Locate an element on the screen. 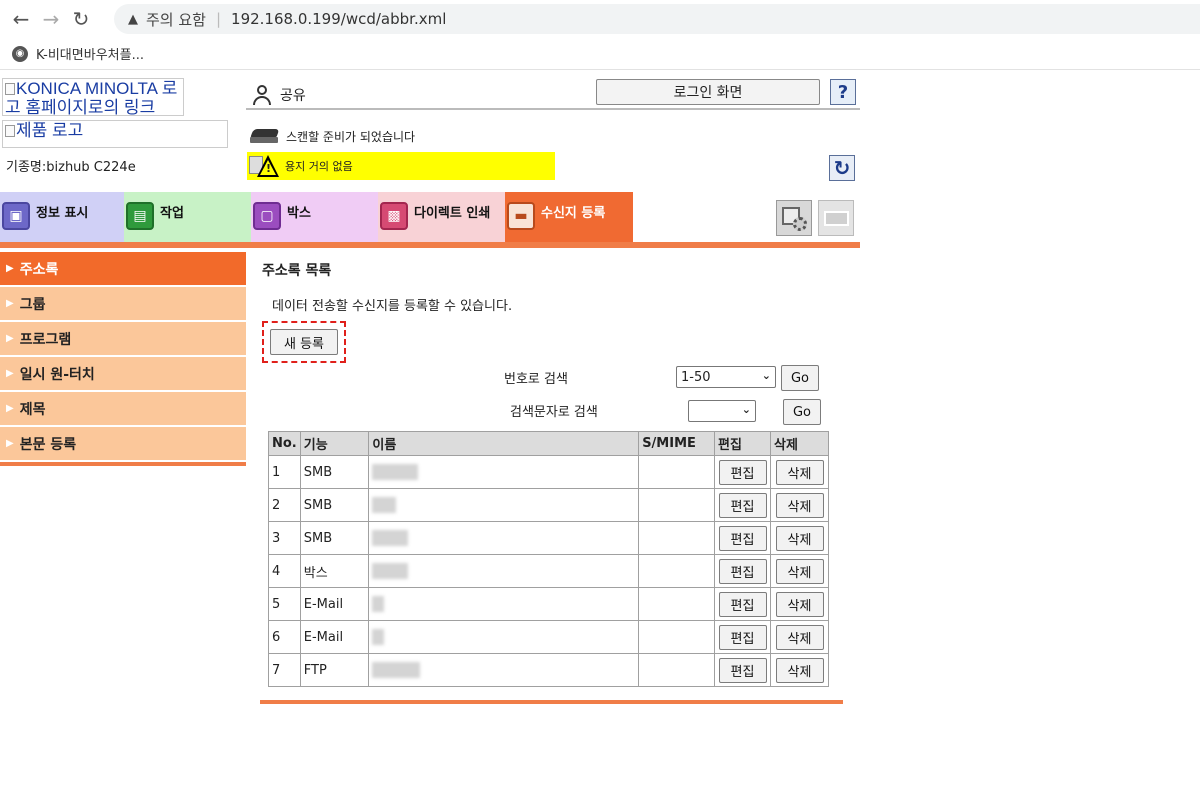  konica-minolta-logo-link: KONICA MINOLTA 로고 홈페이지로의 링크 is located at coordinates (93, 97).